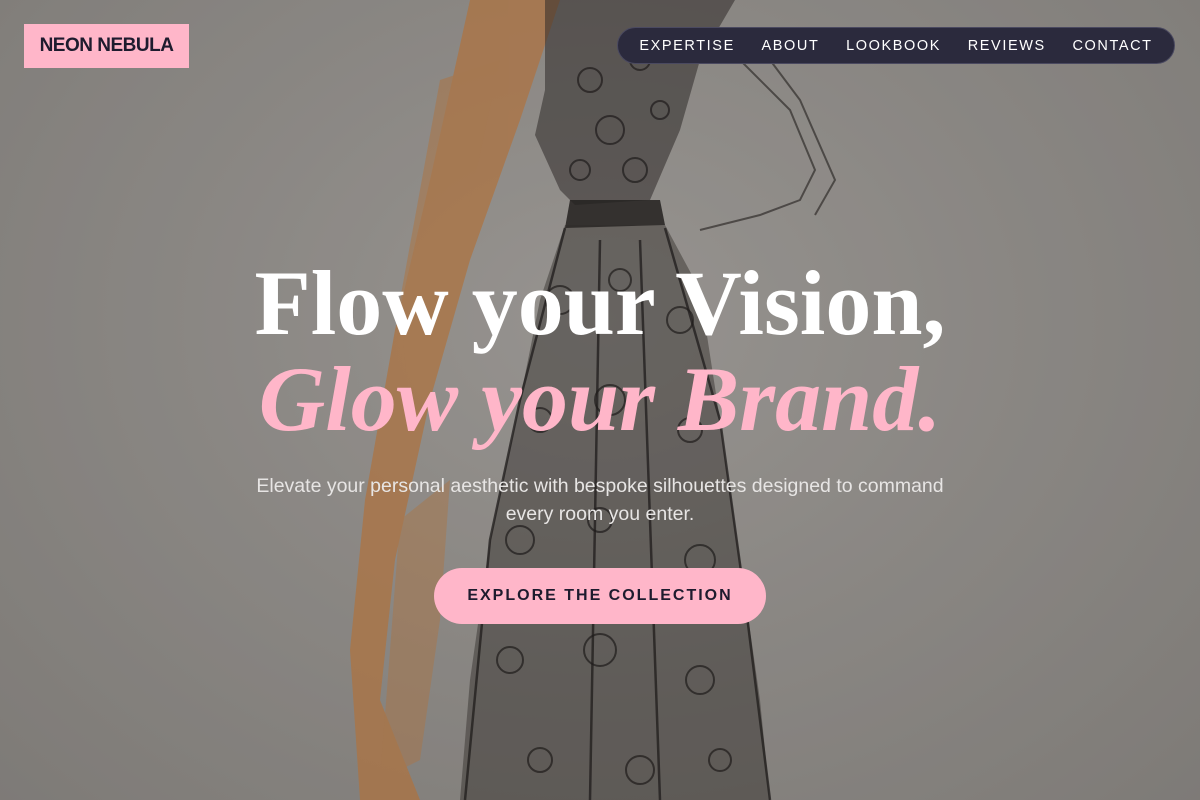 This screenshot has width=1200, height=800. I want to click on nav-item-reviews: REVIEWS, so click(1007, 46).